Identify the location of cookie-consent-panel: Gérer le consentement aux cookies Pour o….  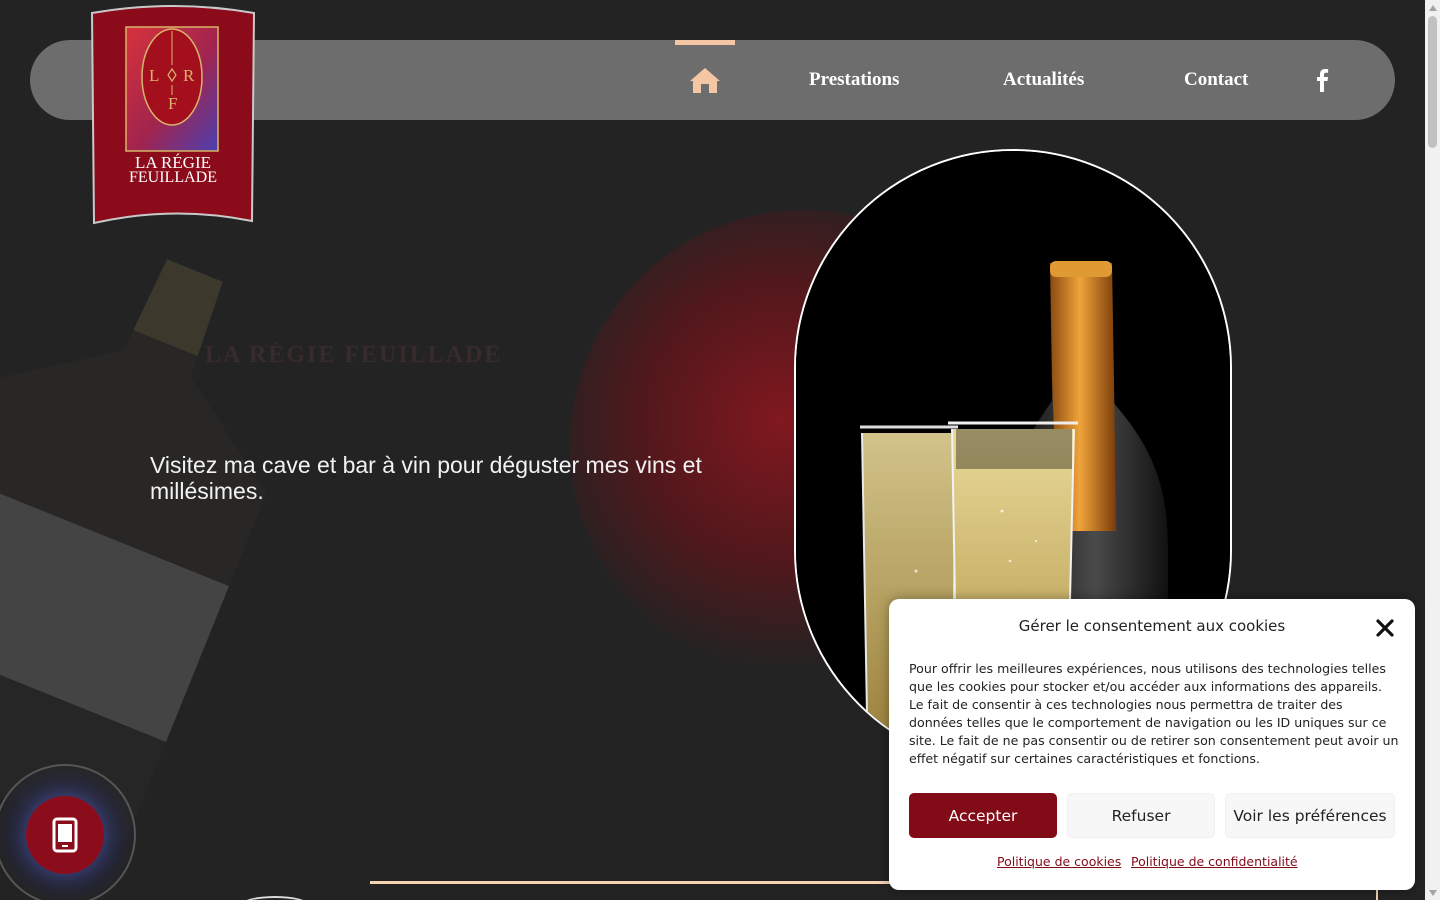
(1152, 744).